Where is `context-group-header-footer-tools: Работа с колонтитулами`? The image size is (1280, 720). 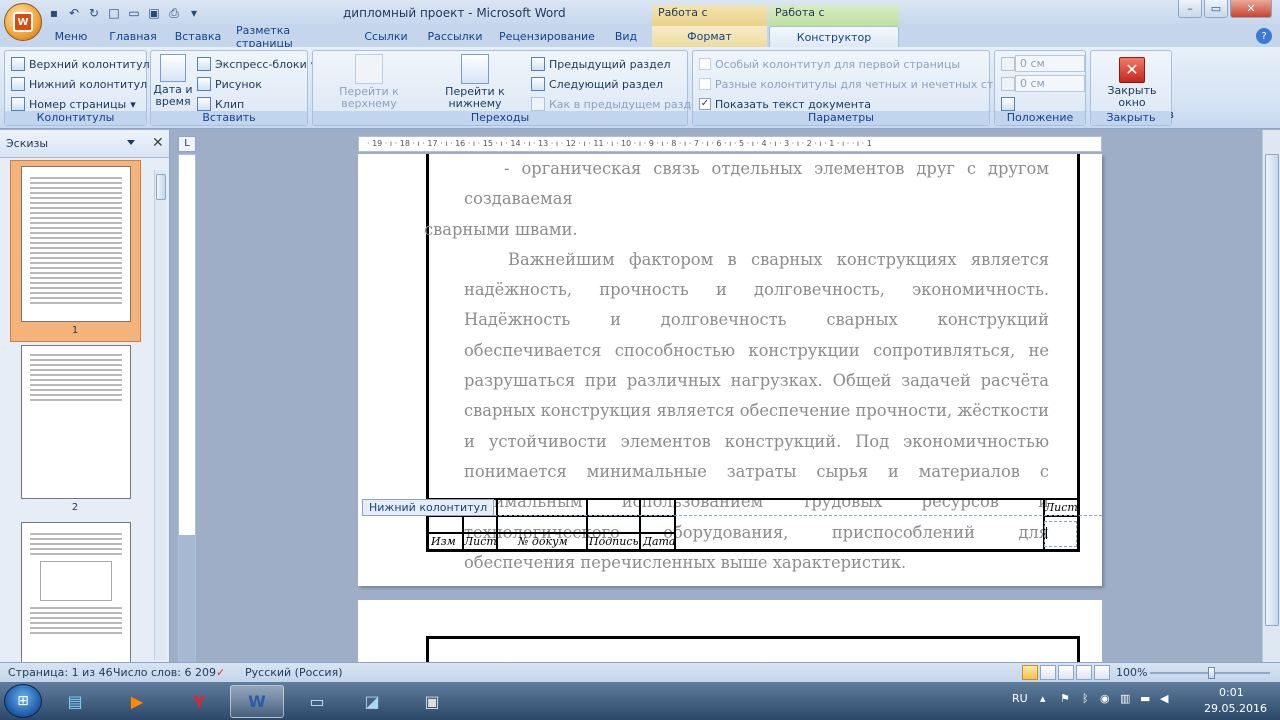
context-group-header-footer-tools: Работа с колонтитулами is located at coordinates (834, 20).